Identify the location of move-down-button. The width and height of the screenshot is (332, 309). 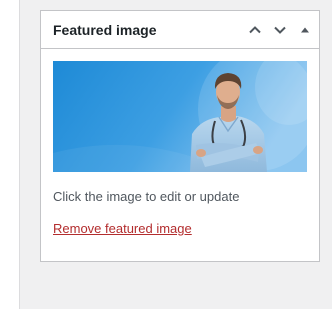
(280, 30).